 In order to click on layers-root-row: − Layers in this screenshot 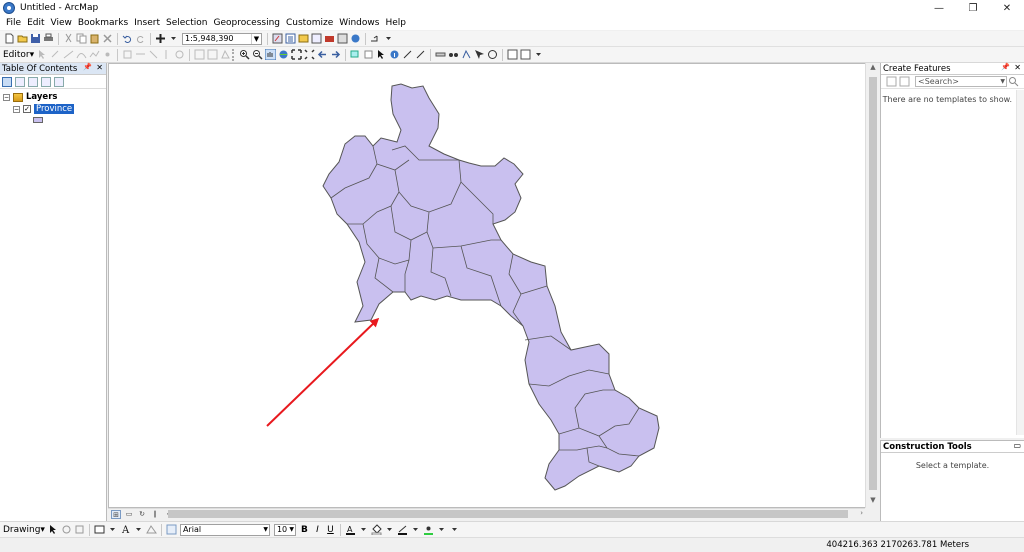, I will do `click(54, 97)`.